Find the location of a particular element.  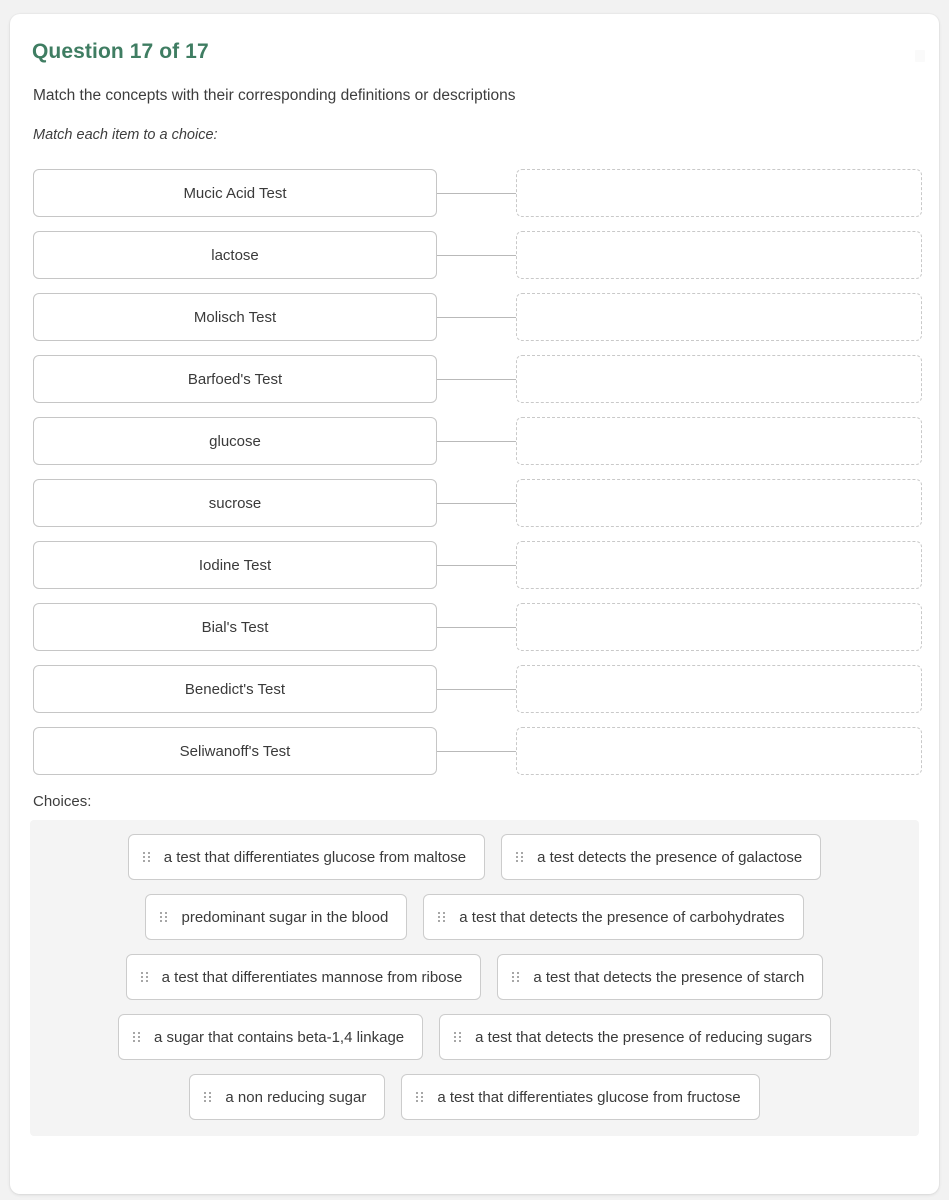

match-item-2: Molisch Test is located at coordinates (235, 317).